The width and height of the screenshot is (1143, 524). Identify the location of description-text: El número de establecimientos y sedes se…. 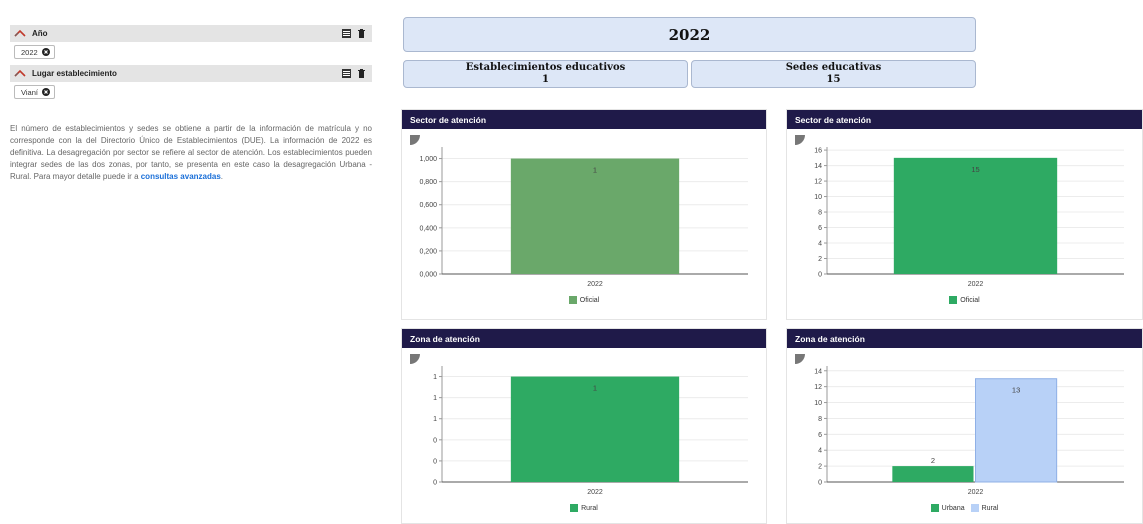
(191, 153).